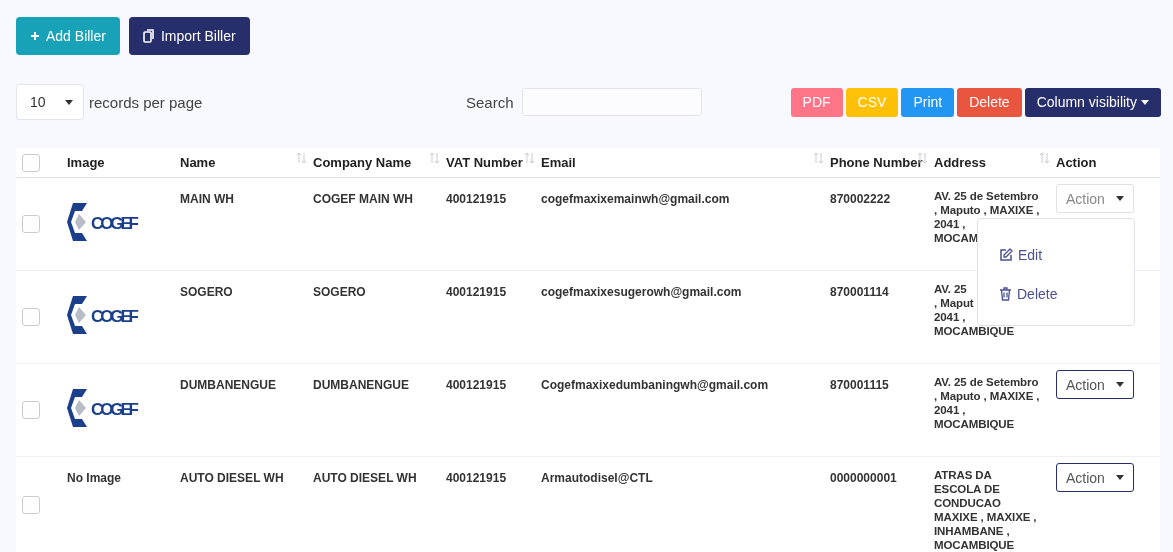 The image size is (1173, 552). I want to click on address-line: CONDUCAO, so click(967, 503).